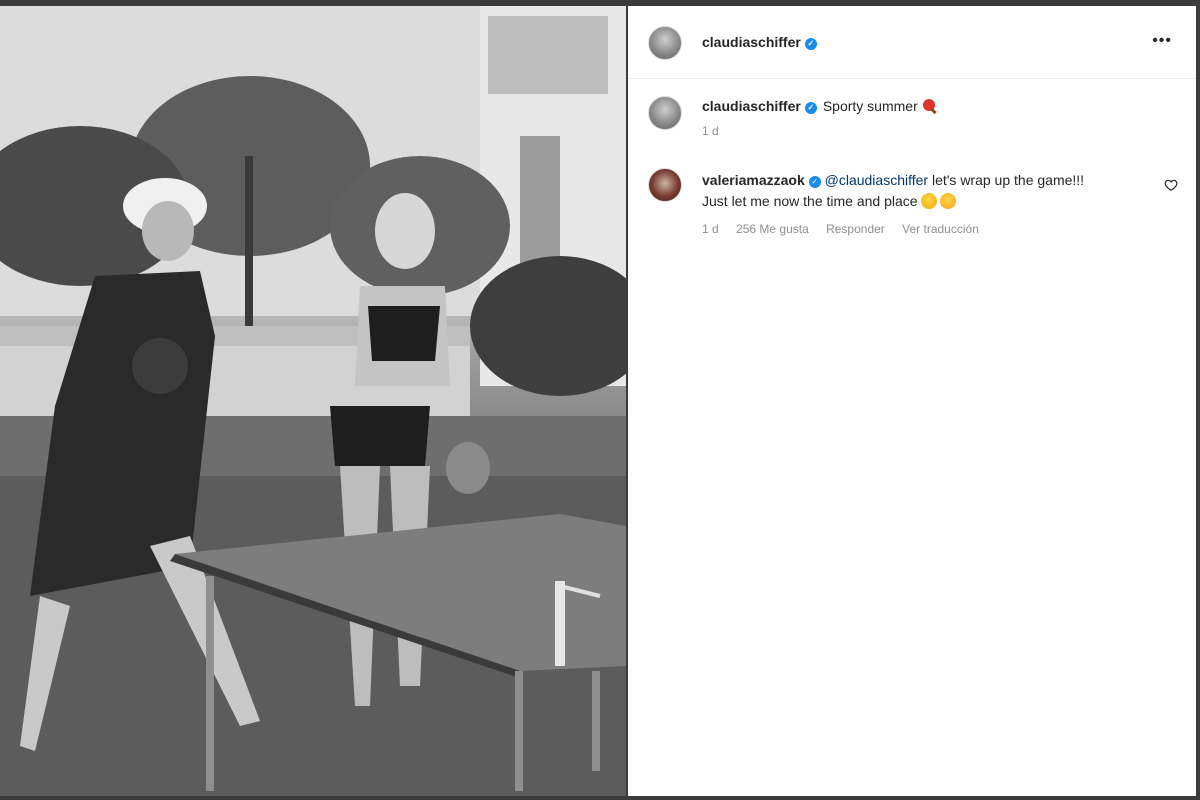 The height and width of the screenshot is (800, 1200). What do you see at coordinates (665, 185) in the screenshot?
I see `commenter-avatar` at bounding box center [665, 185].